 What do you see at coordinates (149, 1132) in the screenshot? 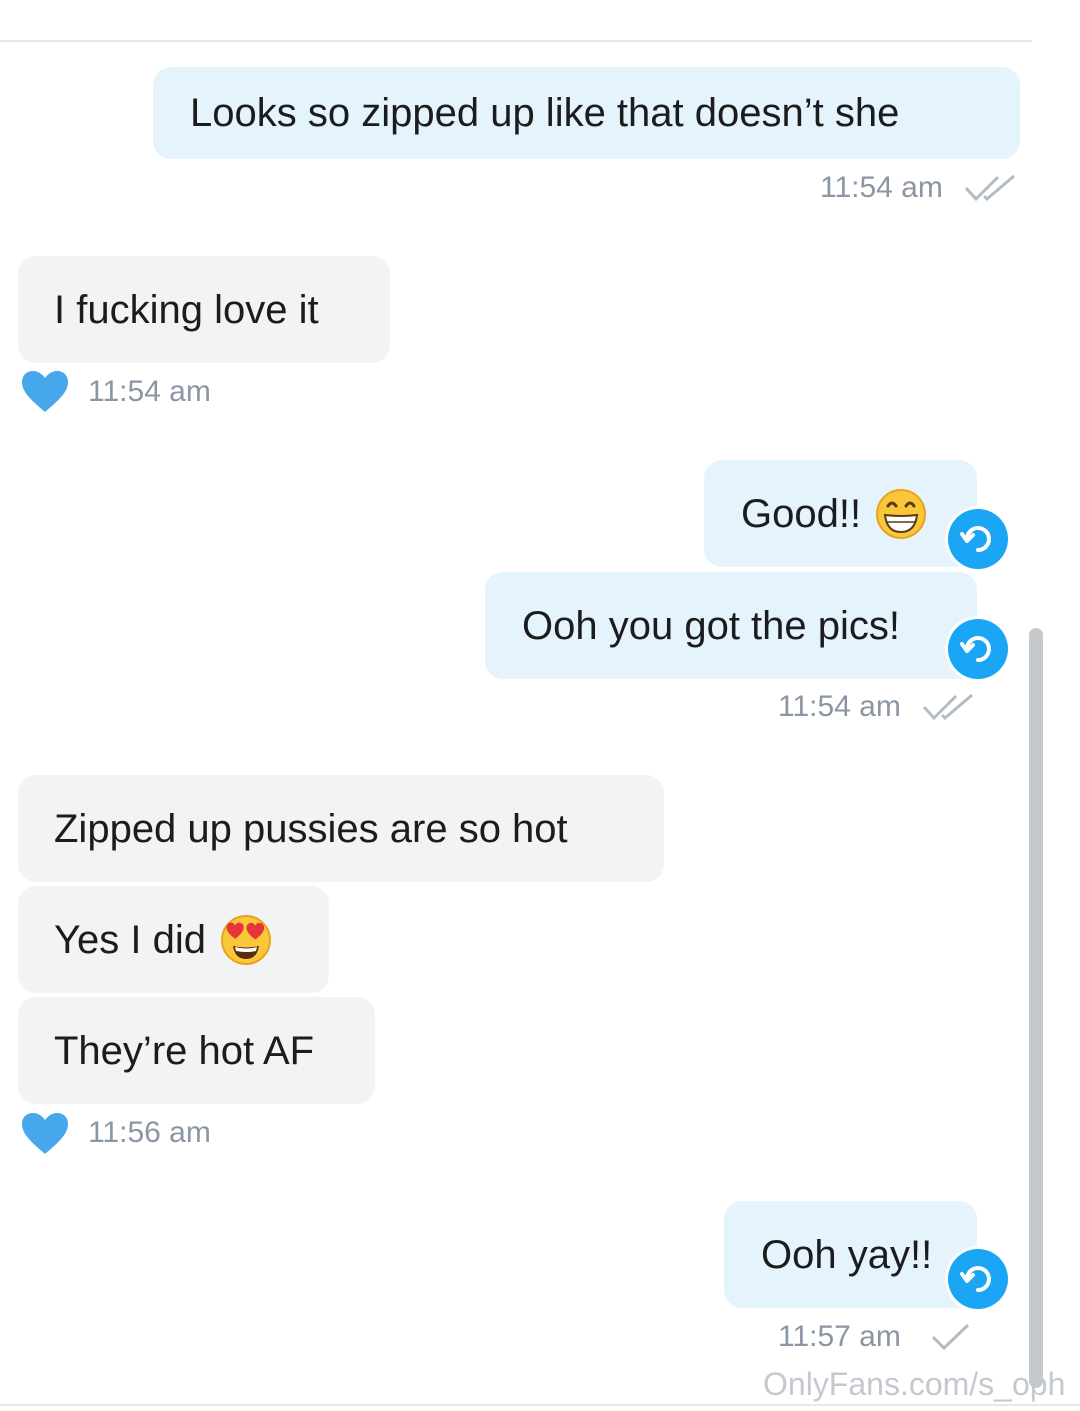
I see `timestamp: 11:56 am` at bounding box center [149, 1132].